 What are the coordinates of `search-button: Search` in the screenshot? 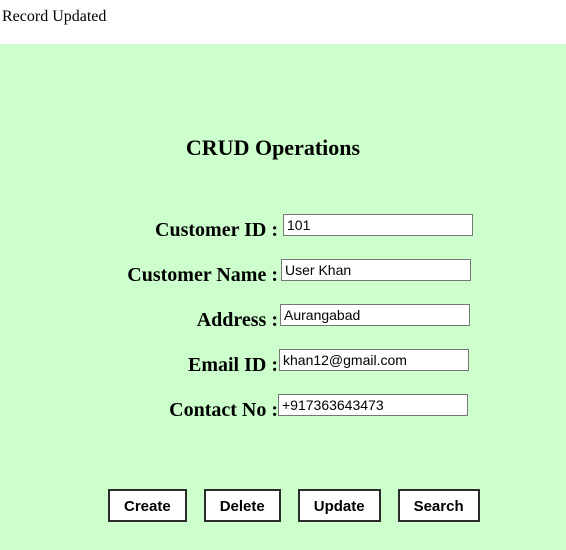 It's located at (438, 505).